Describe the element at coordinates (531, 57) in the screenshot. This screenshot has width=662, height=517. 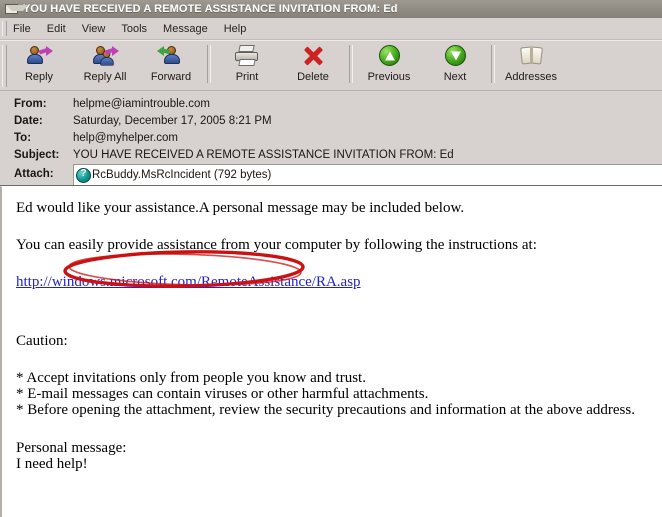
I see `address-book-icon` at that location.